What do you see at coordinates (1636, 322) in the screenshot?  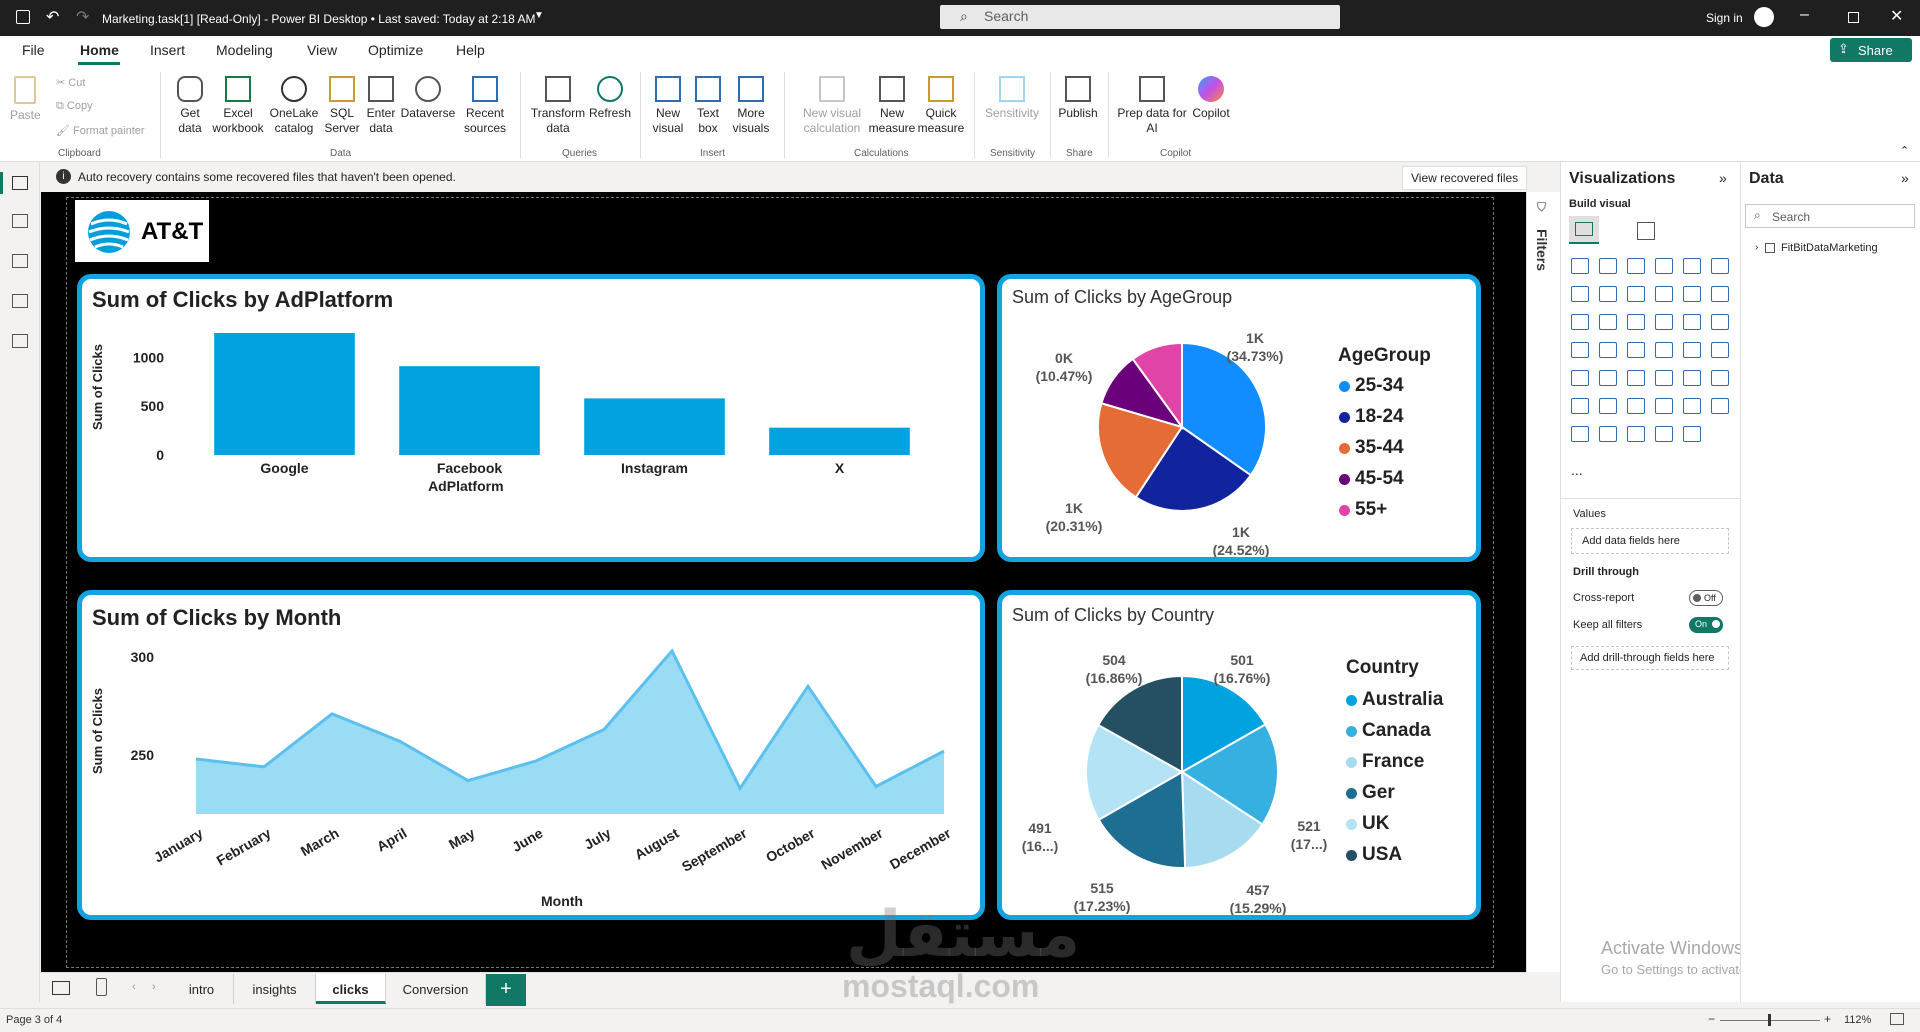 I see `pie-visual-icon` at bounding box center [1636, 322].